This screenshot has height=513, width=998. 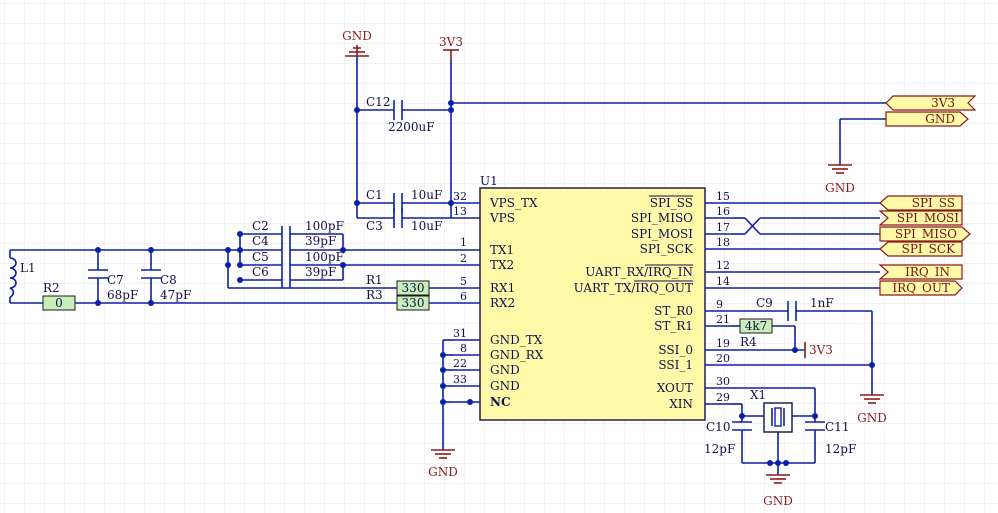 What do you see at coordinates (378, 102) in the screenshot?
I see `c12-ref: C12` at bounding box center [378, 102].